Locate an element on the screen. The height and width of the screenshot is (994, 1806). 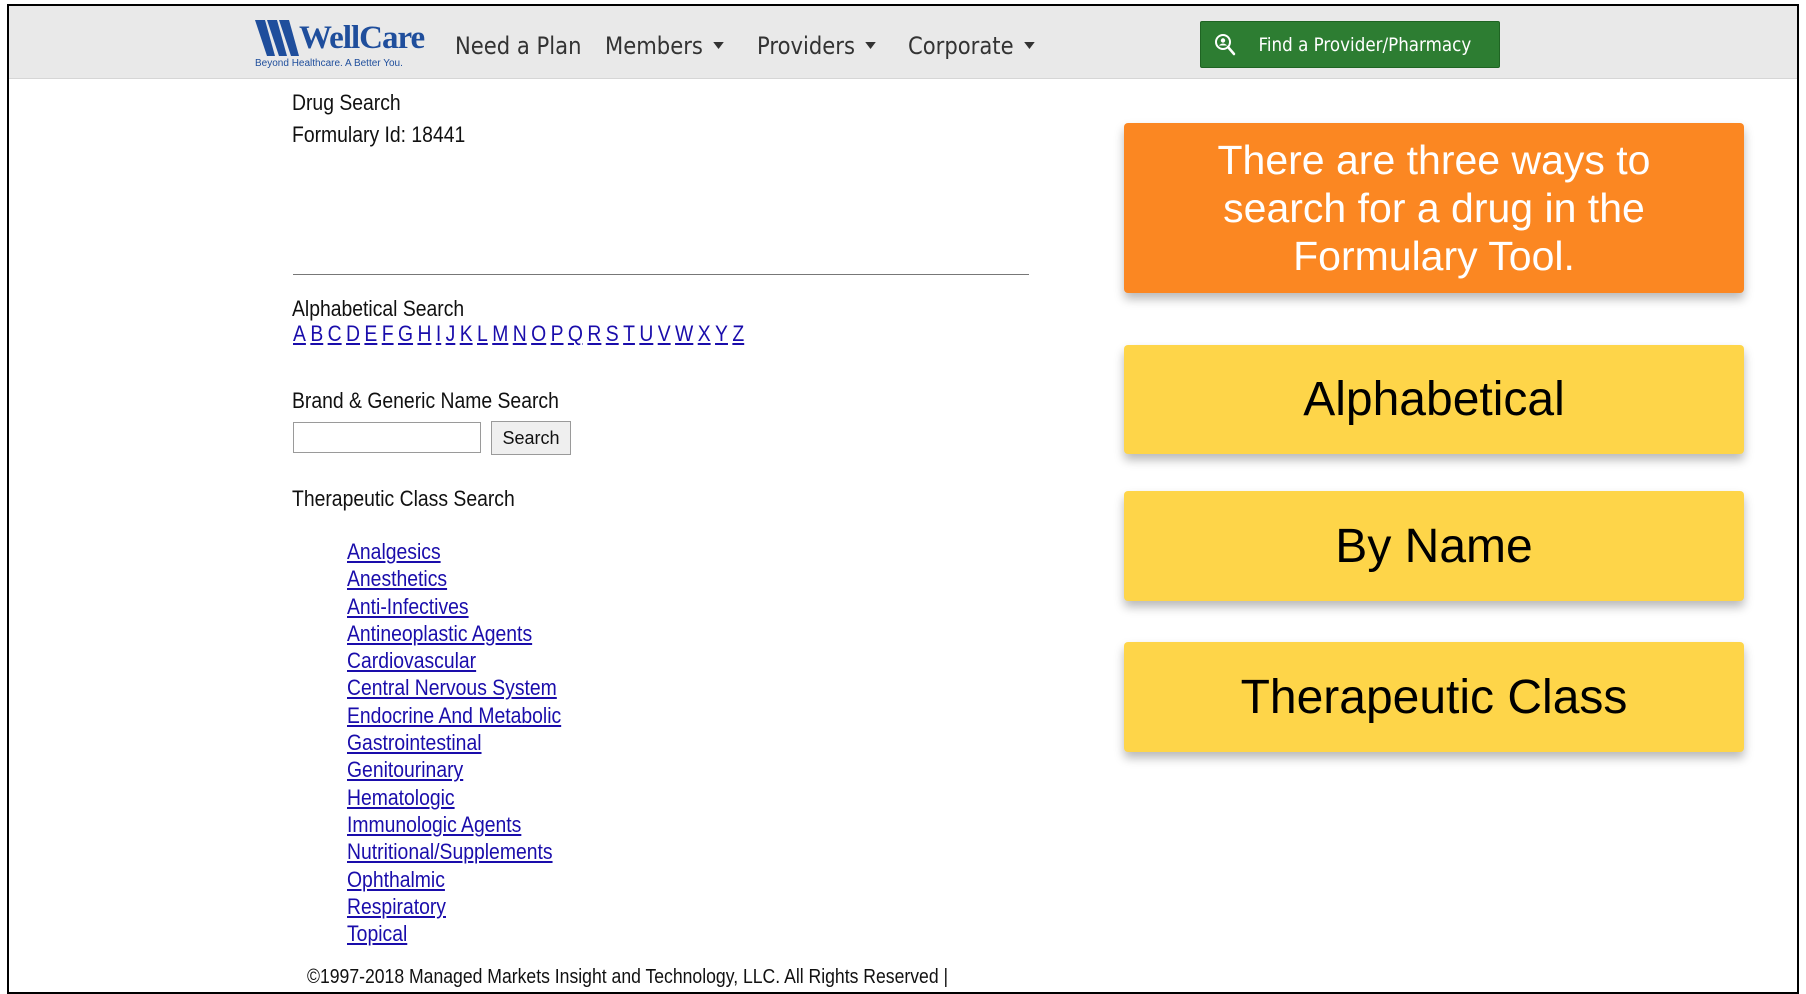
find-provider-label: Find a Provider/Pharmacy is located at coordinates (1365, 44).